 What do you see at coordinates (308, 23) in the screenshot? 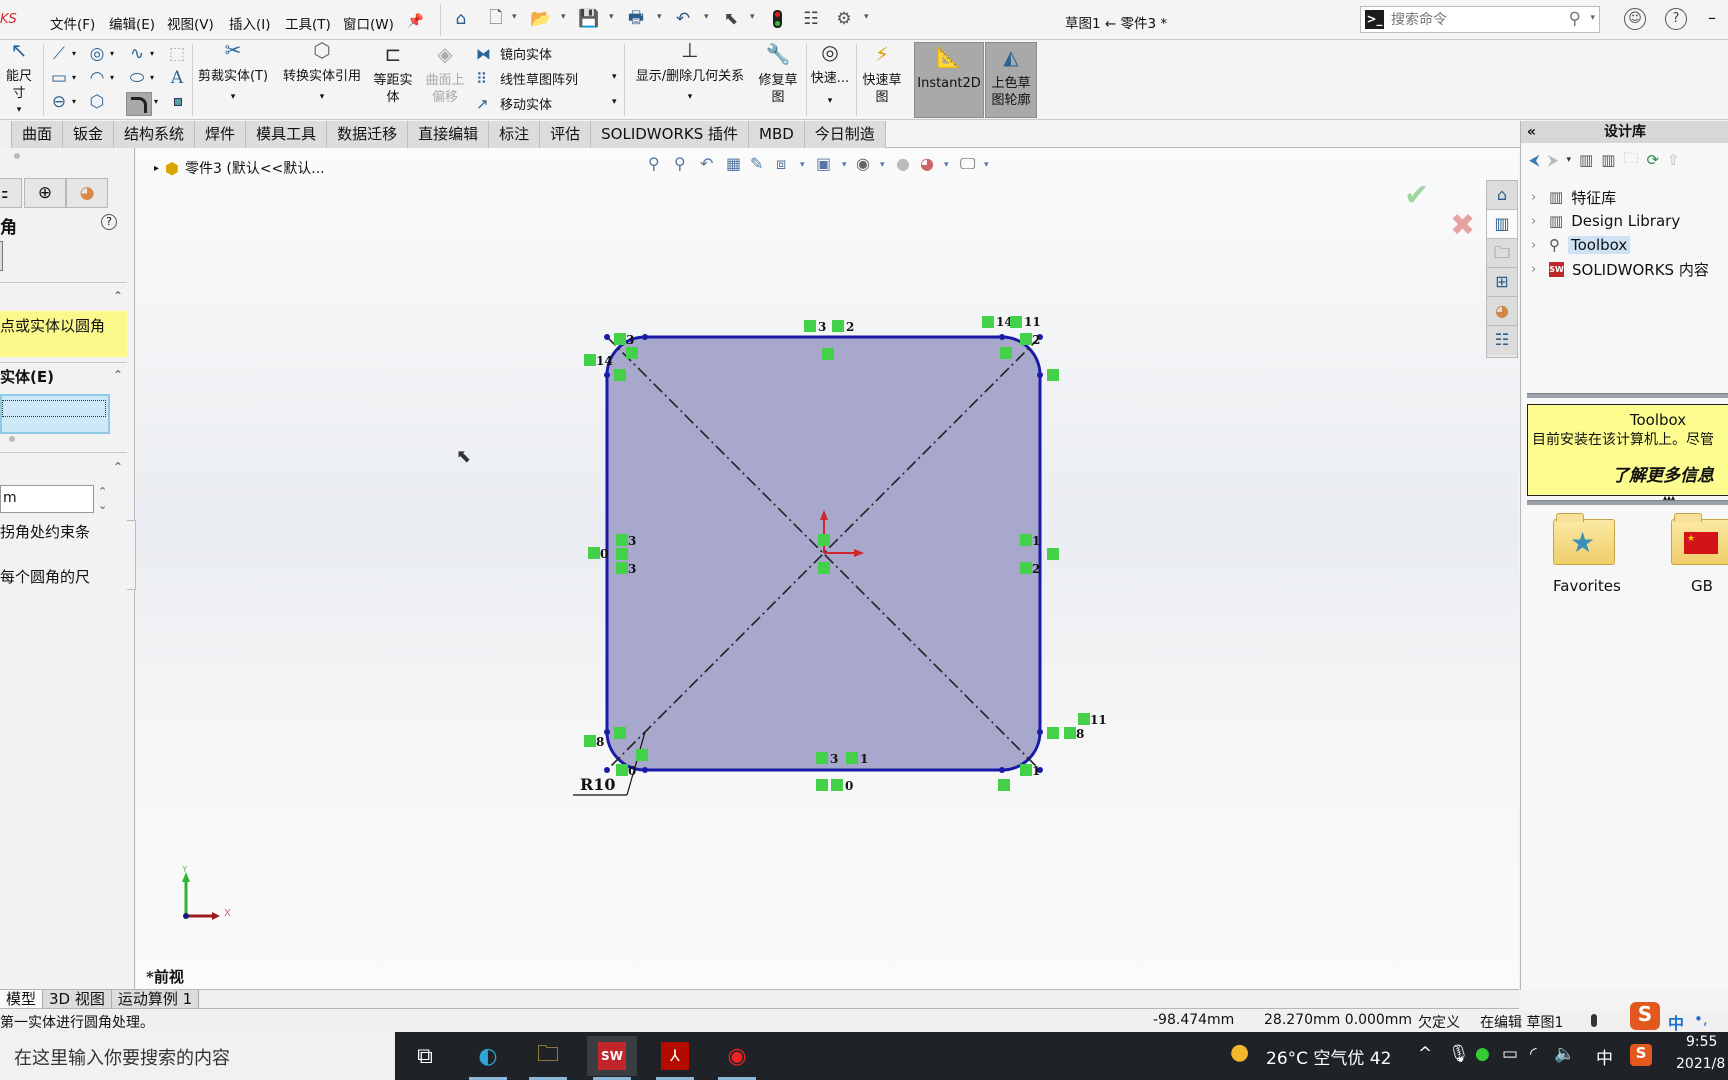
I see `menu-tools: 工具(T)` at bounding box center [308, 23].